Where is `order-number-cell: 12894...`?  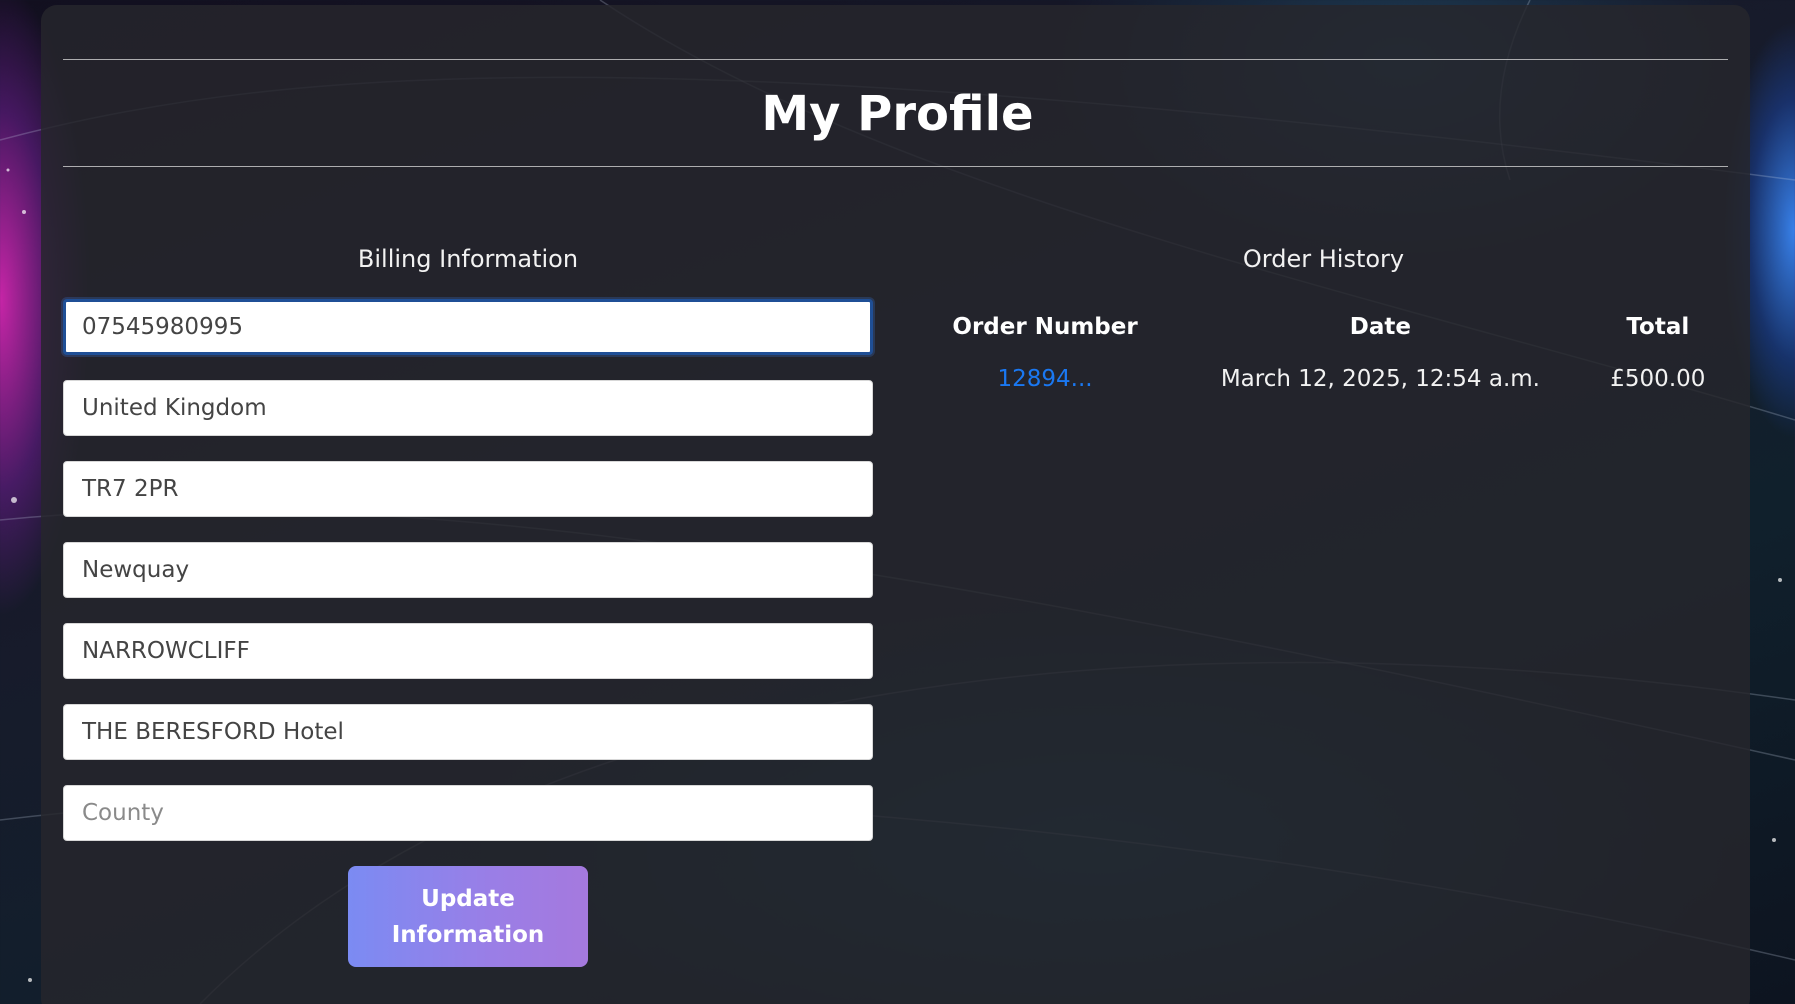
order-number-cell: 12894... is located at coordinates (1045, 379).